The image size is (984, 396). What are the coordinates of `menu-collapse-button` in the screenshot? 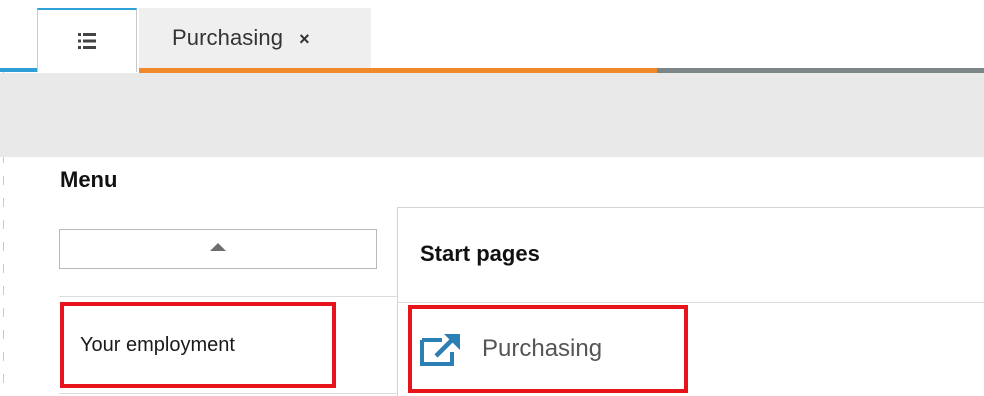 It's located at (218, 249).